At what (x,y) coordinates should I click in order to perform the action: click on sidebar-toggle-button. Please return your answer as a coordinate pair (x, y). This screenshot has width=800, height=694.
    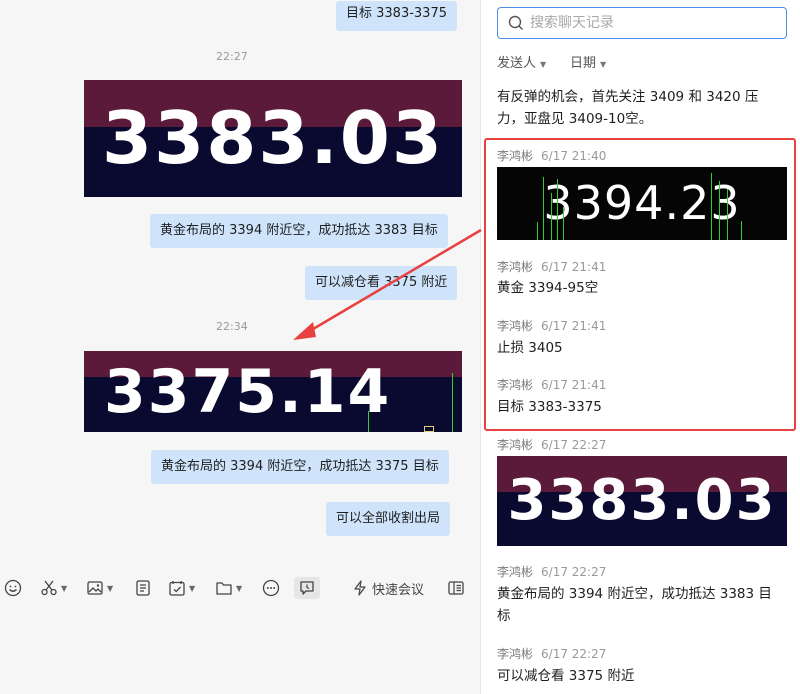
    Looking at the image, I should click on (456, 588).